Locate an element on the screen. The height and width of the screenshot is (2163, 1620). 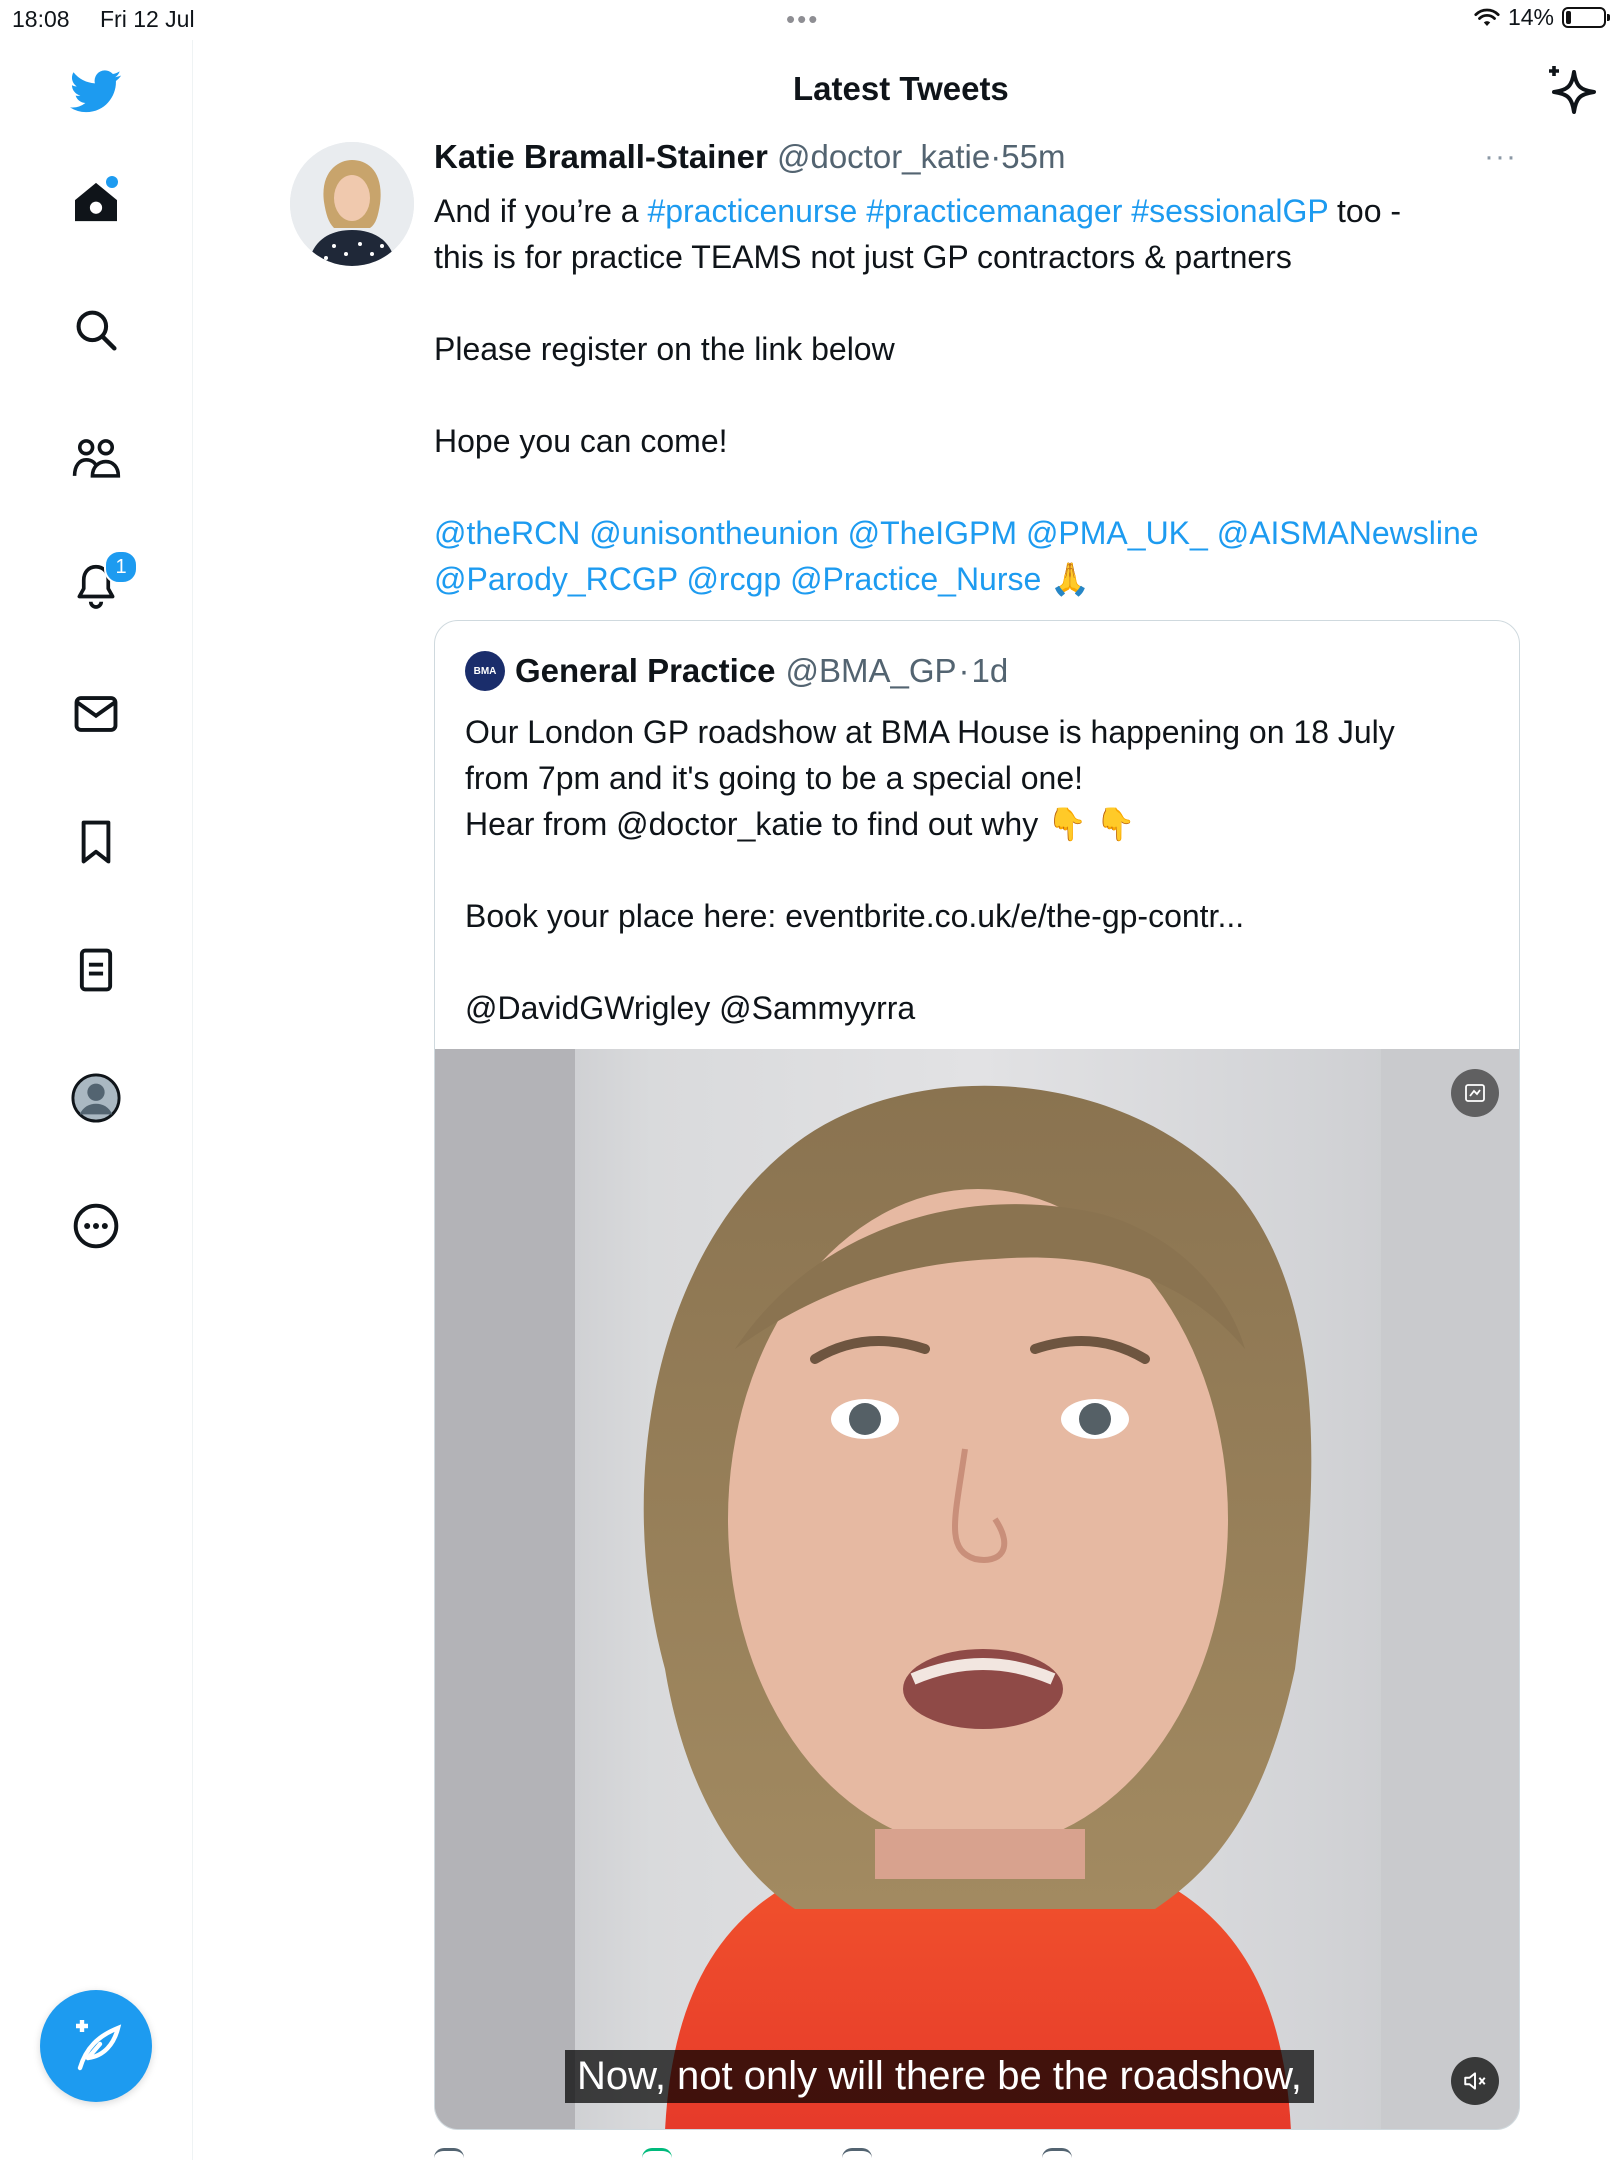
hashtag-link: #sessionalGP is located at coordinates (1229, 211).